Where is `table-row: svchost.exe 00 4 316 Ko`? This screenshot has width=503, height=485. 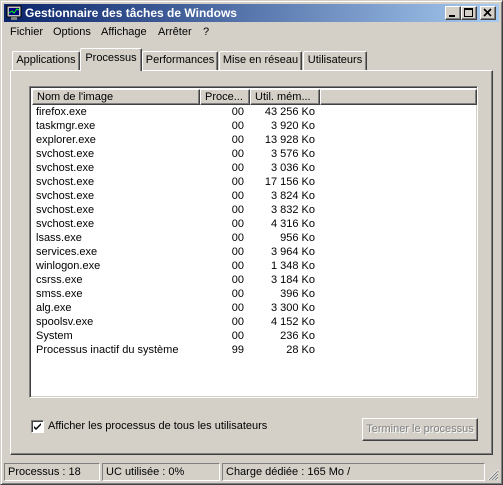
table-row: svchost.exe 00 4 316 Ko is located at coordinates (254, 224).